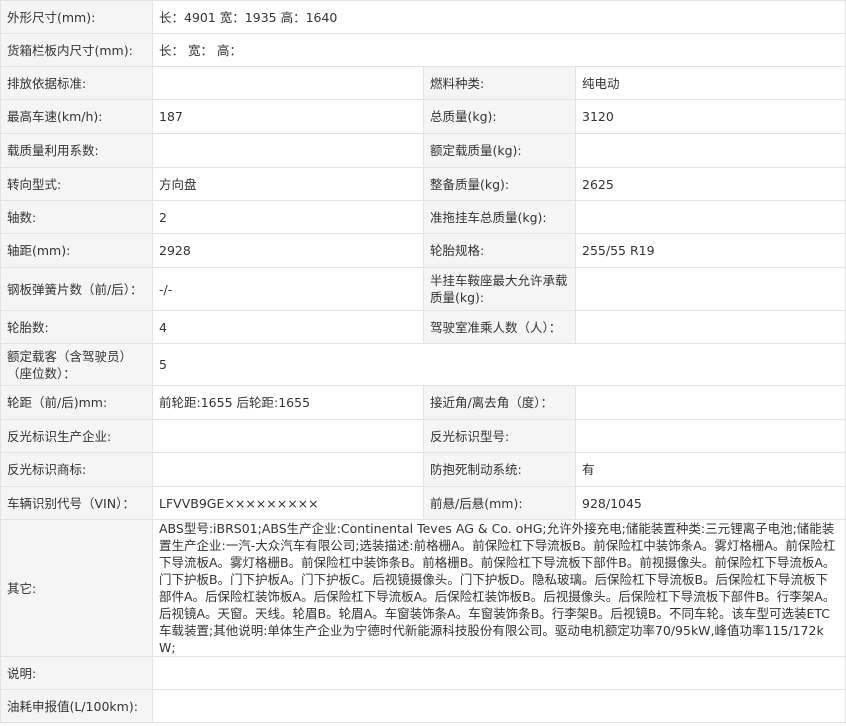 The width and height of the screenshot is (846, 726). Describe the element at coordinates (499, 83) in the screenshot. I see `spec-label: 燃料种类:` at that location.